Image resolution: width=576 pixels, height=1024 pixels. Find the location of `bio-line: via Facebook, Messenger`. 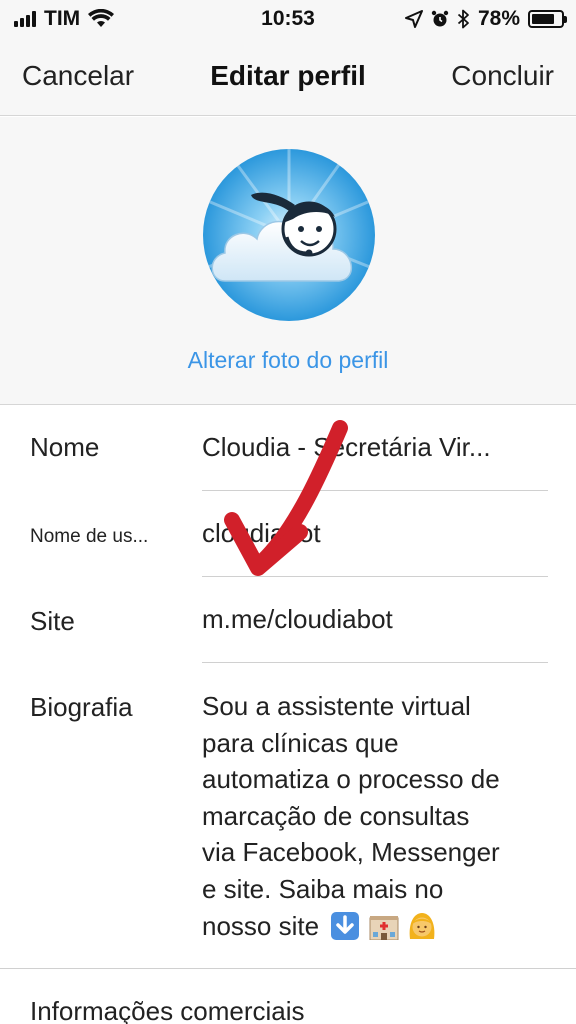

bio-line: via Facebook, Messenger is located at coordinates (351, 852).